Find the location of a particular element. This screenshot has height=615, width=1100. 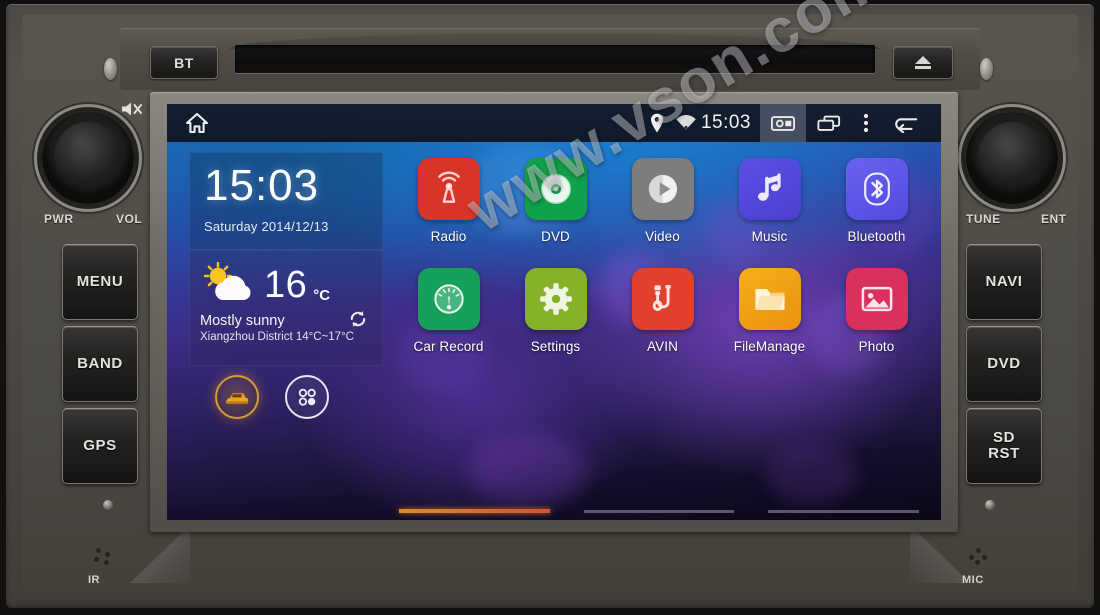

bluetooth-icon is located at coordinates (876, 189).